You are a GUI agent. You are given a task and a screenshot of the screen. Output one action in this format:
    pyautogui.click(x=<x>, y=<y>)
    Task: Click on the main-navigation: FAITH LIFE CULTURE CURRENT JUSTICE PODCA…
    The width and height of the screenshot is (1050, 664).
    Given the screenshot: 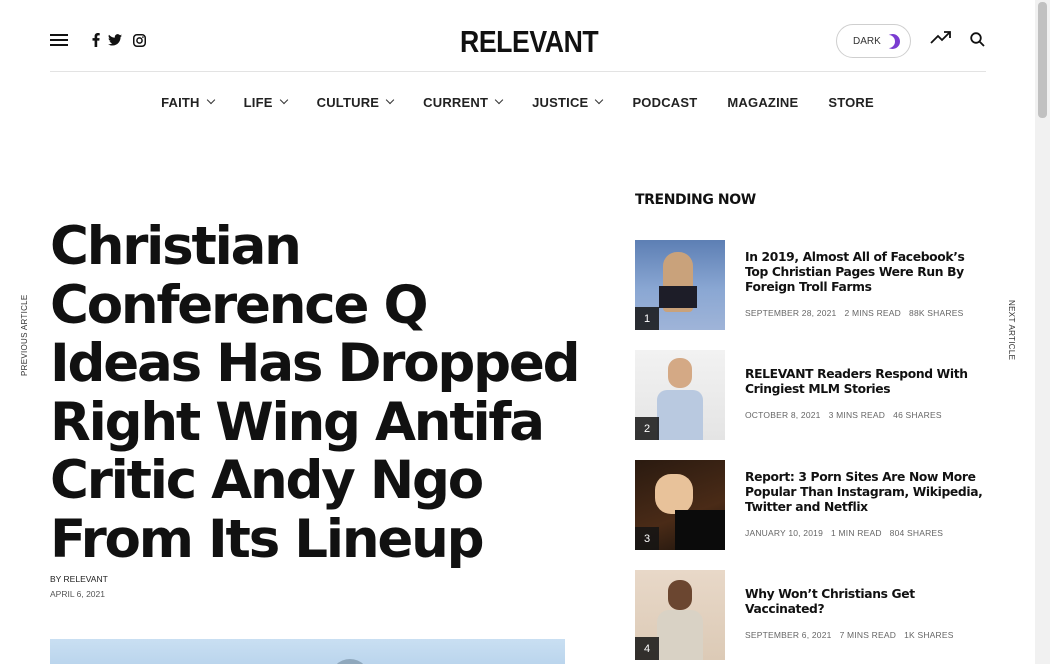 What is the action you would take?
    pyautogui.click(x=517, y=102)
    